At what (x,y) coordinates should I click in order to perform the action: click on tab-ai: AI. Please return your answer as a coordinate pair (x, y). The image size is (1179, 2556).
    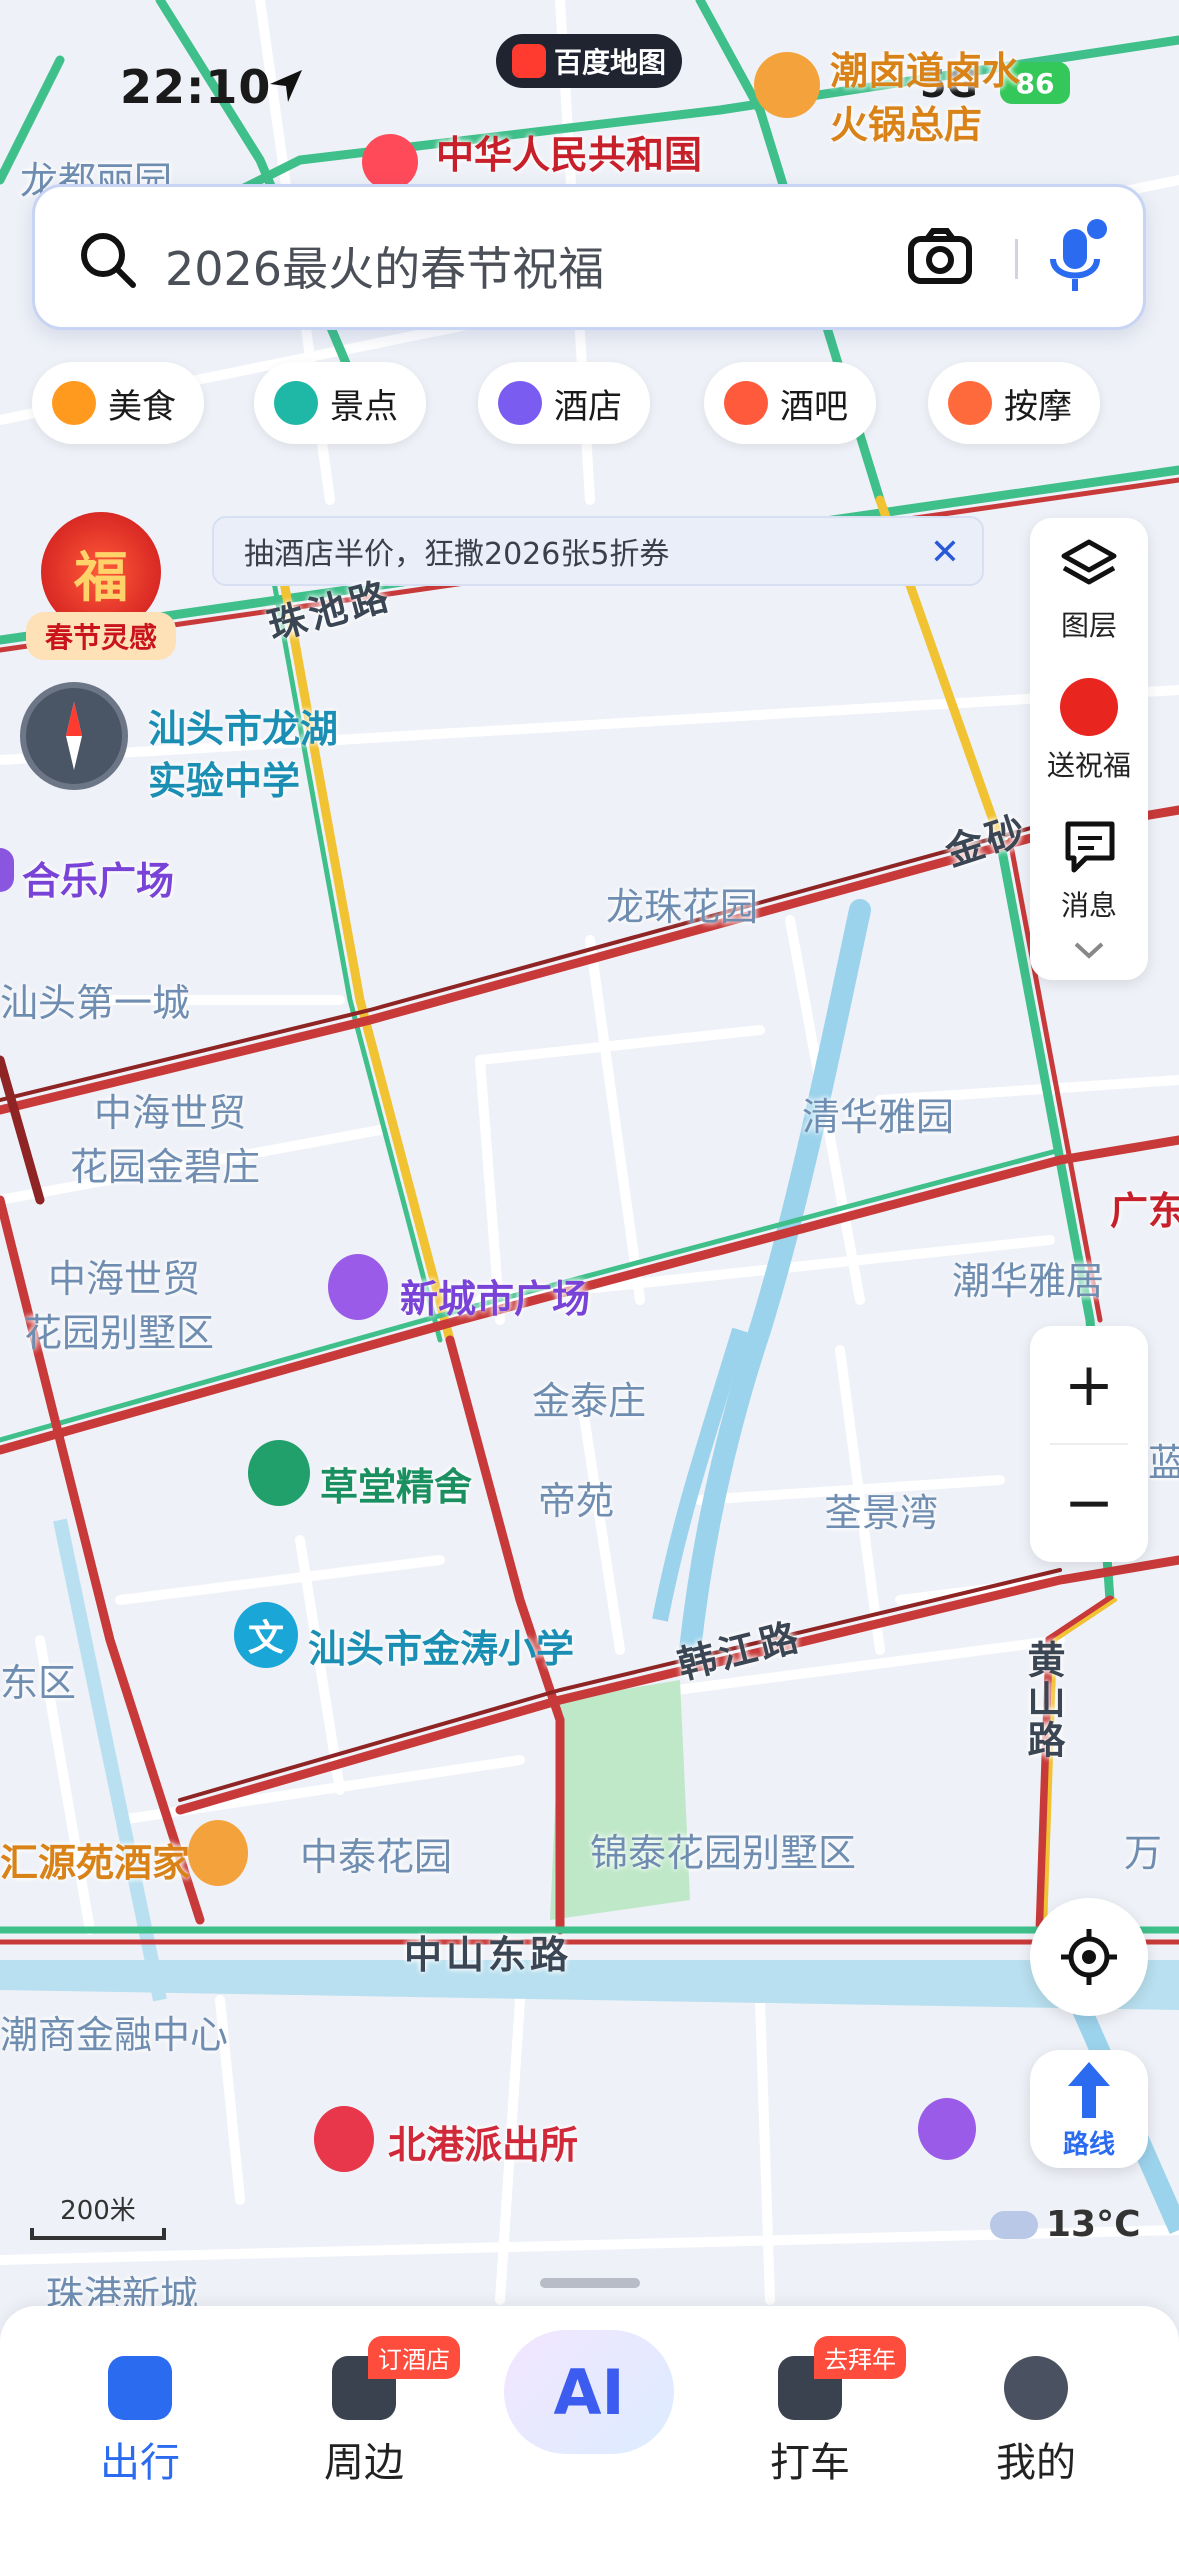
    Looking at the image, I should click on (589, 2392).